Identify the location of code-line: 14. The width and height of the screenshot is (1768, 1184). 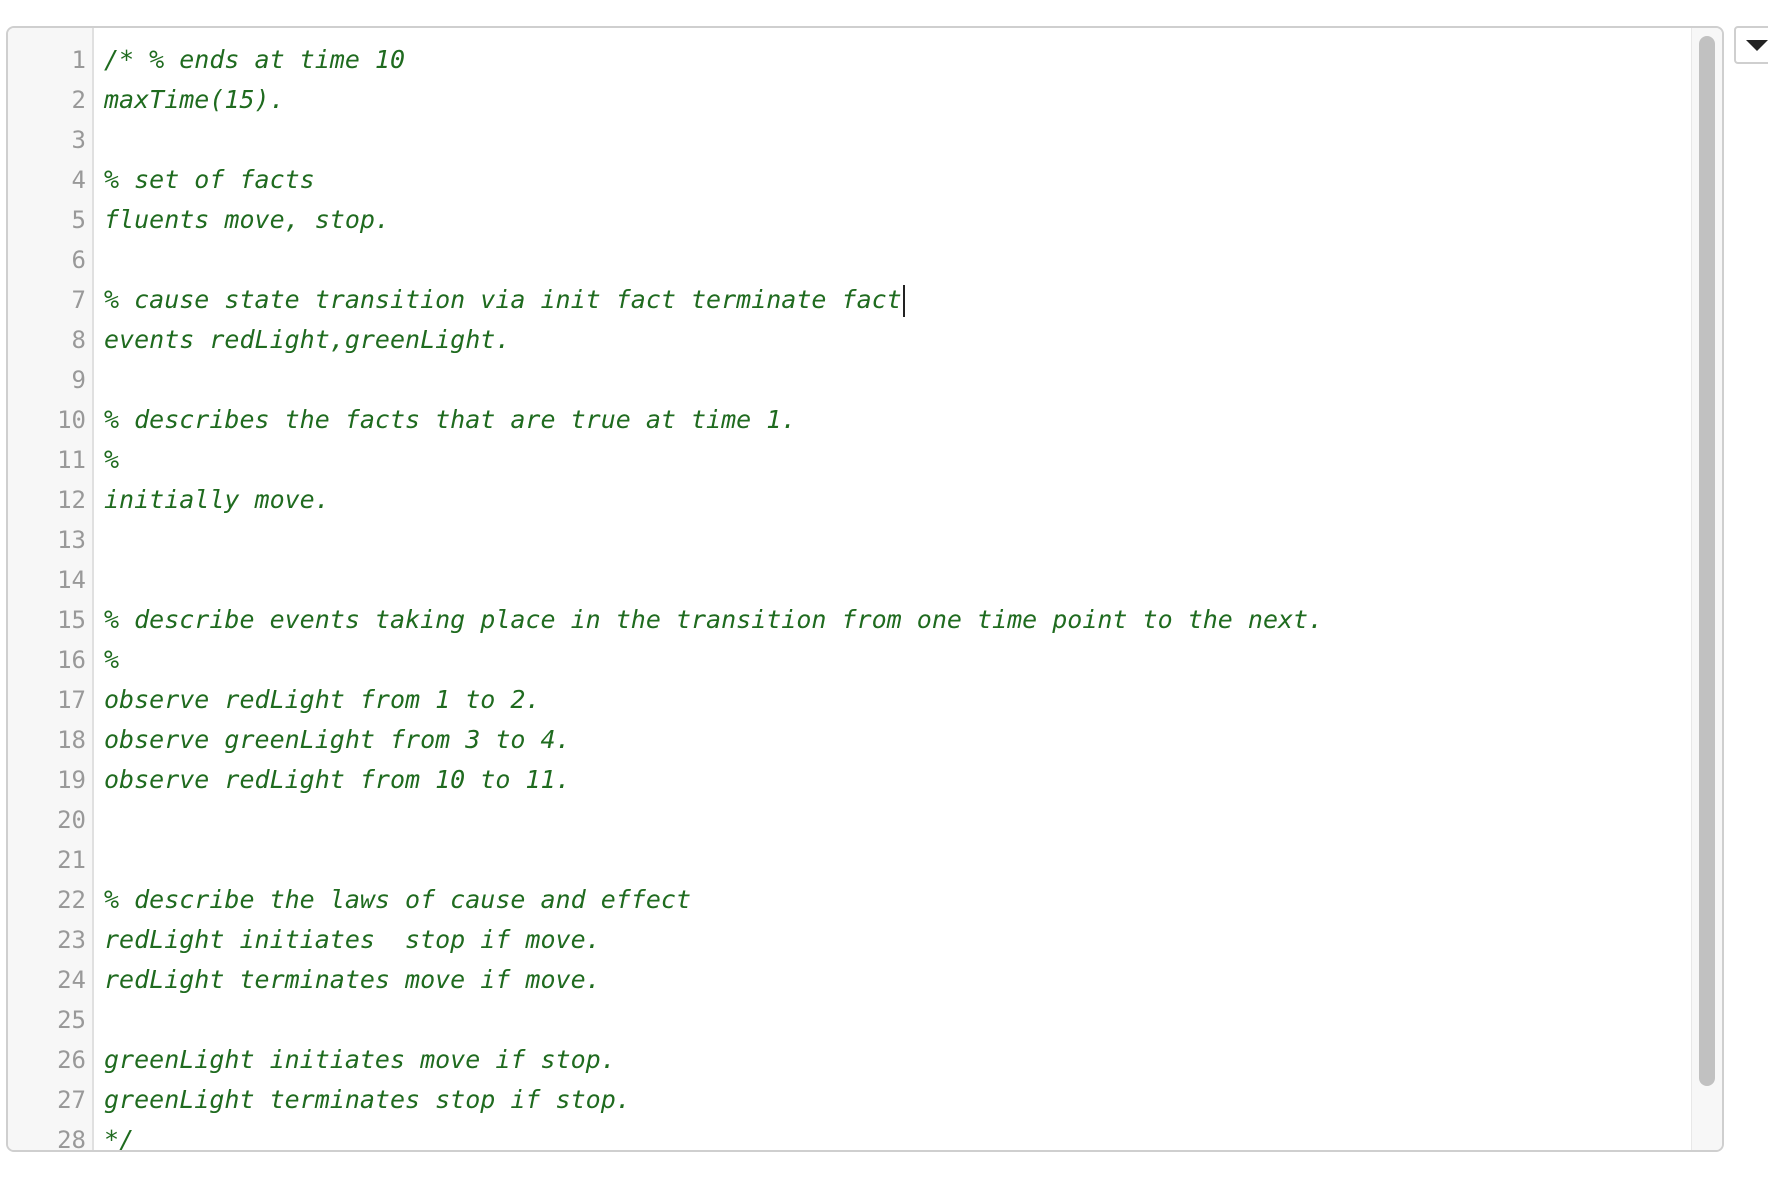
(853, 580).